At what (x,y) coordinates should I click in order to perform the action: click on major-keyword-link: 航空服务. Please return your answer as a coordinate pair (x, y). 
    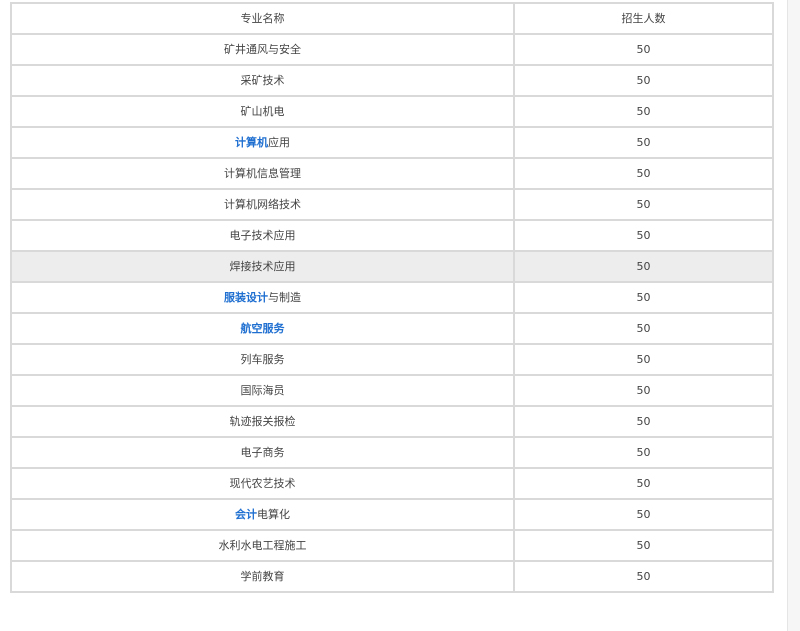
    Looking at the image, I should click on (263, 328).